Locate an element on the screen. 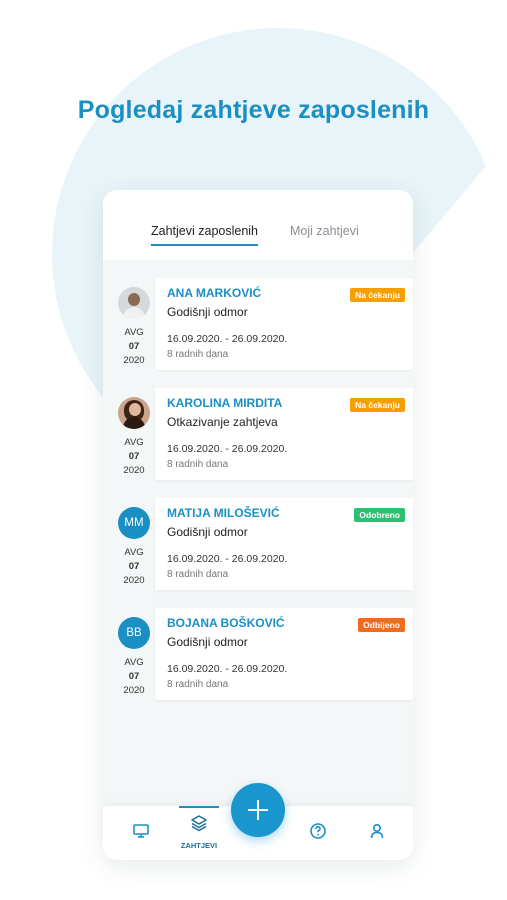 The width and height of the screenshot is (507, 900). monitor-icon is located at coordinates (141, 831).